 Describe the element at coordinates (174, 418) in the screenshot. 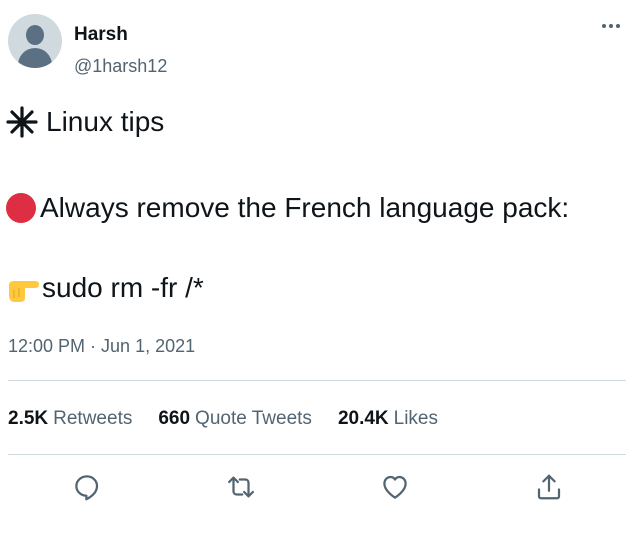

I see `quote-tweets-count: 660` at that location.